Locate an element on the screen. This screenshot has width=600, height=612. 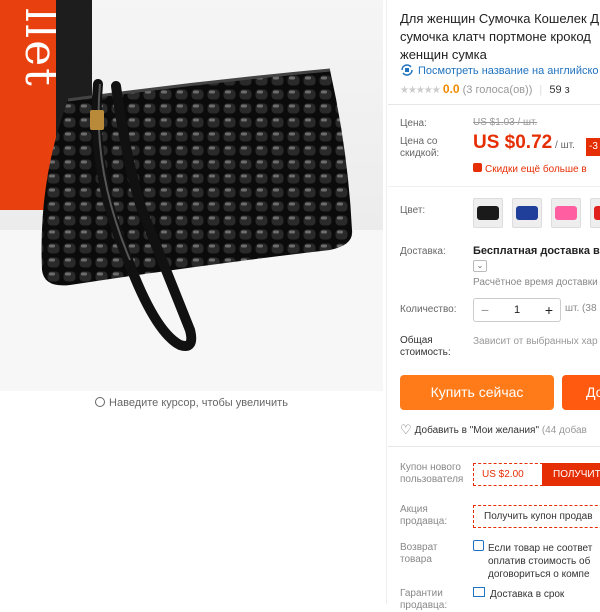
color-label: Цвет: is located at coordinates (413, 210).